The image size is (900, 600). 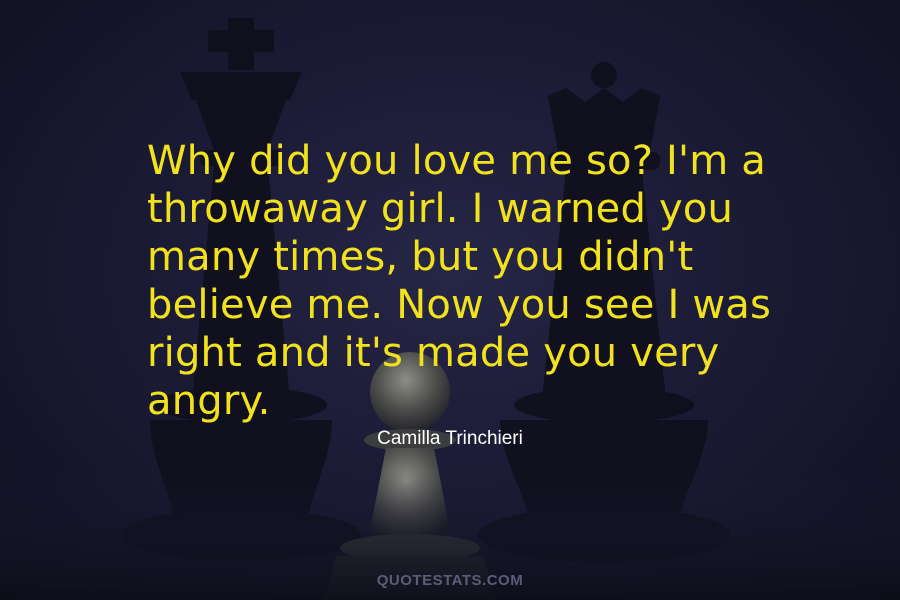 What do you see at coordinates (440, 209) in the screenshot?
I see `quote-line: throwaway girl. I warned you` at bounding box center [440, 209].